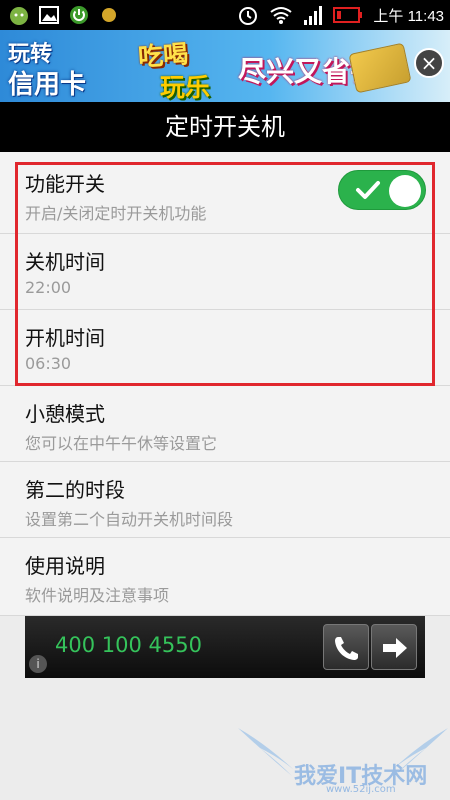  I want to click on setting-subtitle: 06:30, so click(48, 363).